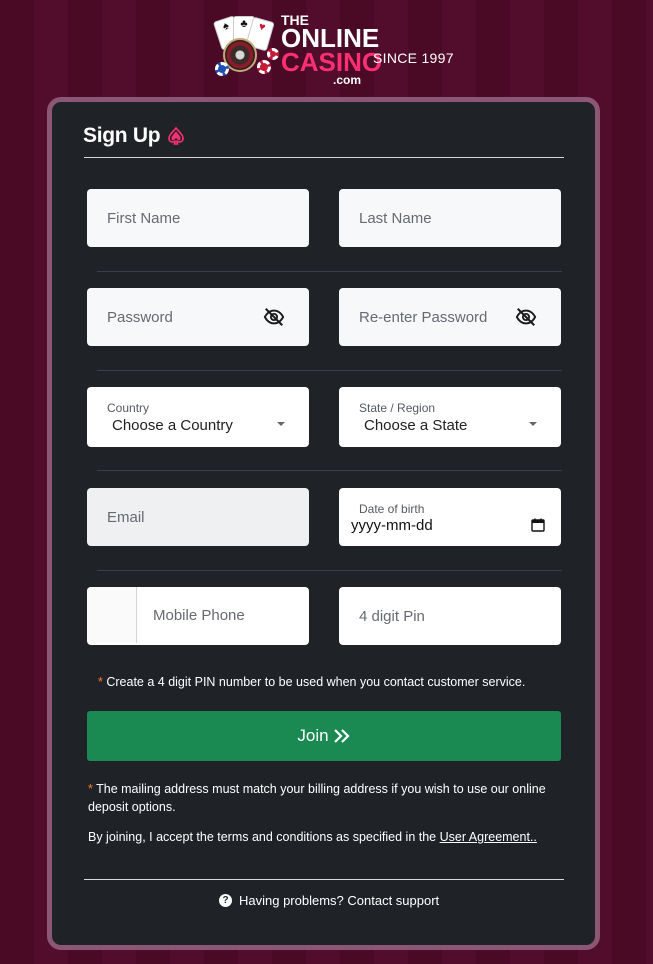  I want to click on mobile-phone-placeholder: Mobile Phone, so click(199, 615).